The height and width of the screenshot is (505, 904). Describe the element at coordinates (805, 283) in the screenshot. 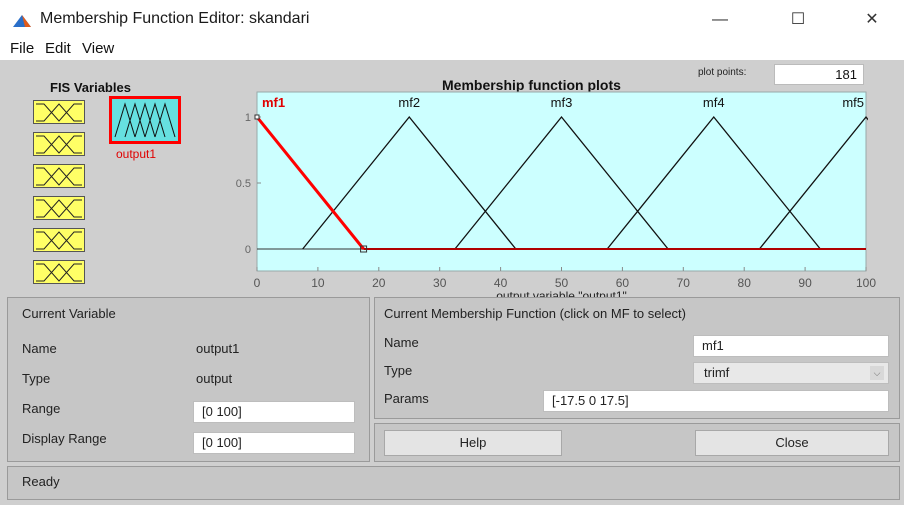

I see `x-tick-label: 90` at that location.